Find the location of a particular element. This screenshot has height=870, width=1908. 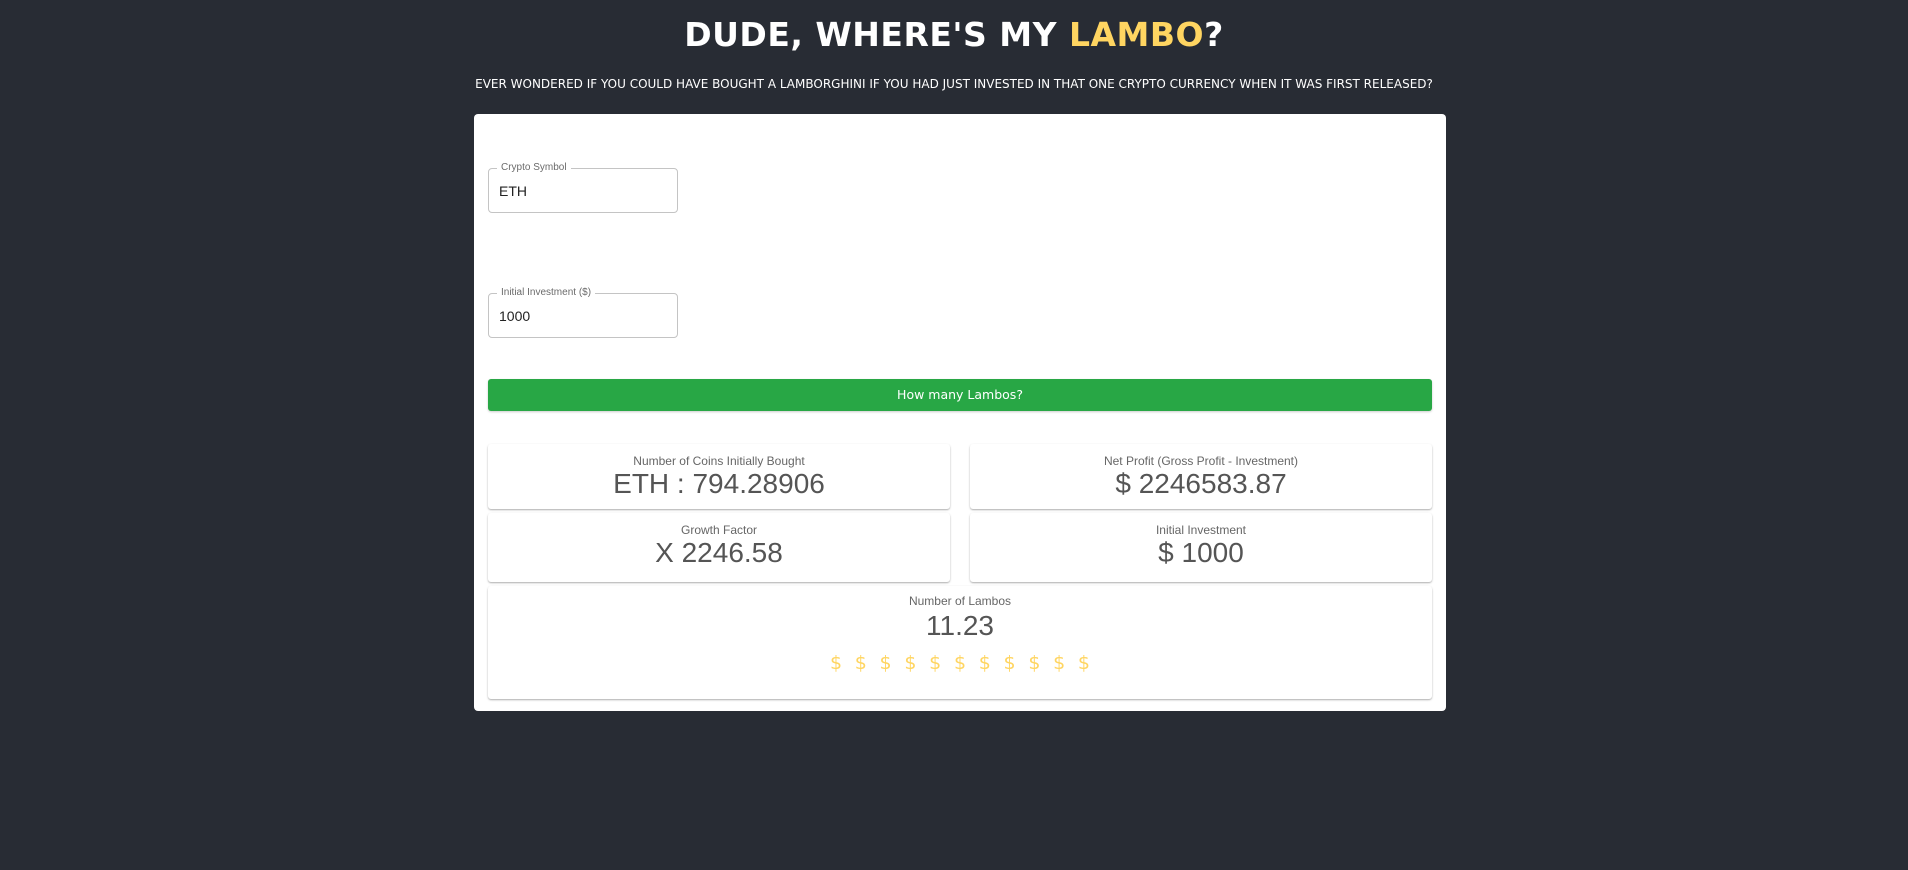

growth-factor-card: Growth Factor X 2246.58 is located at coordinates (719, 547).